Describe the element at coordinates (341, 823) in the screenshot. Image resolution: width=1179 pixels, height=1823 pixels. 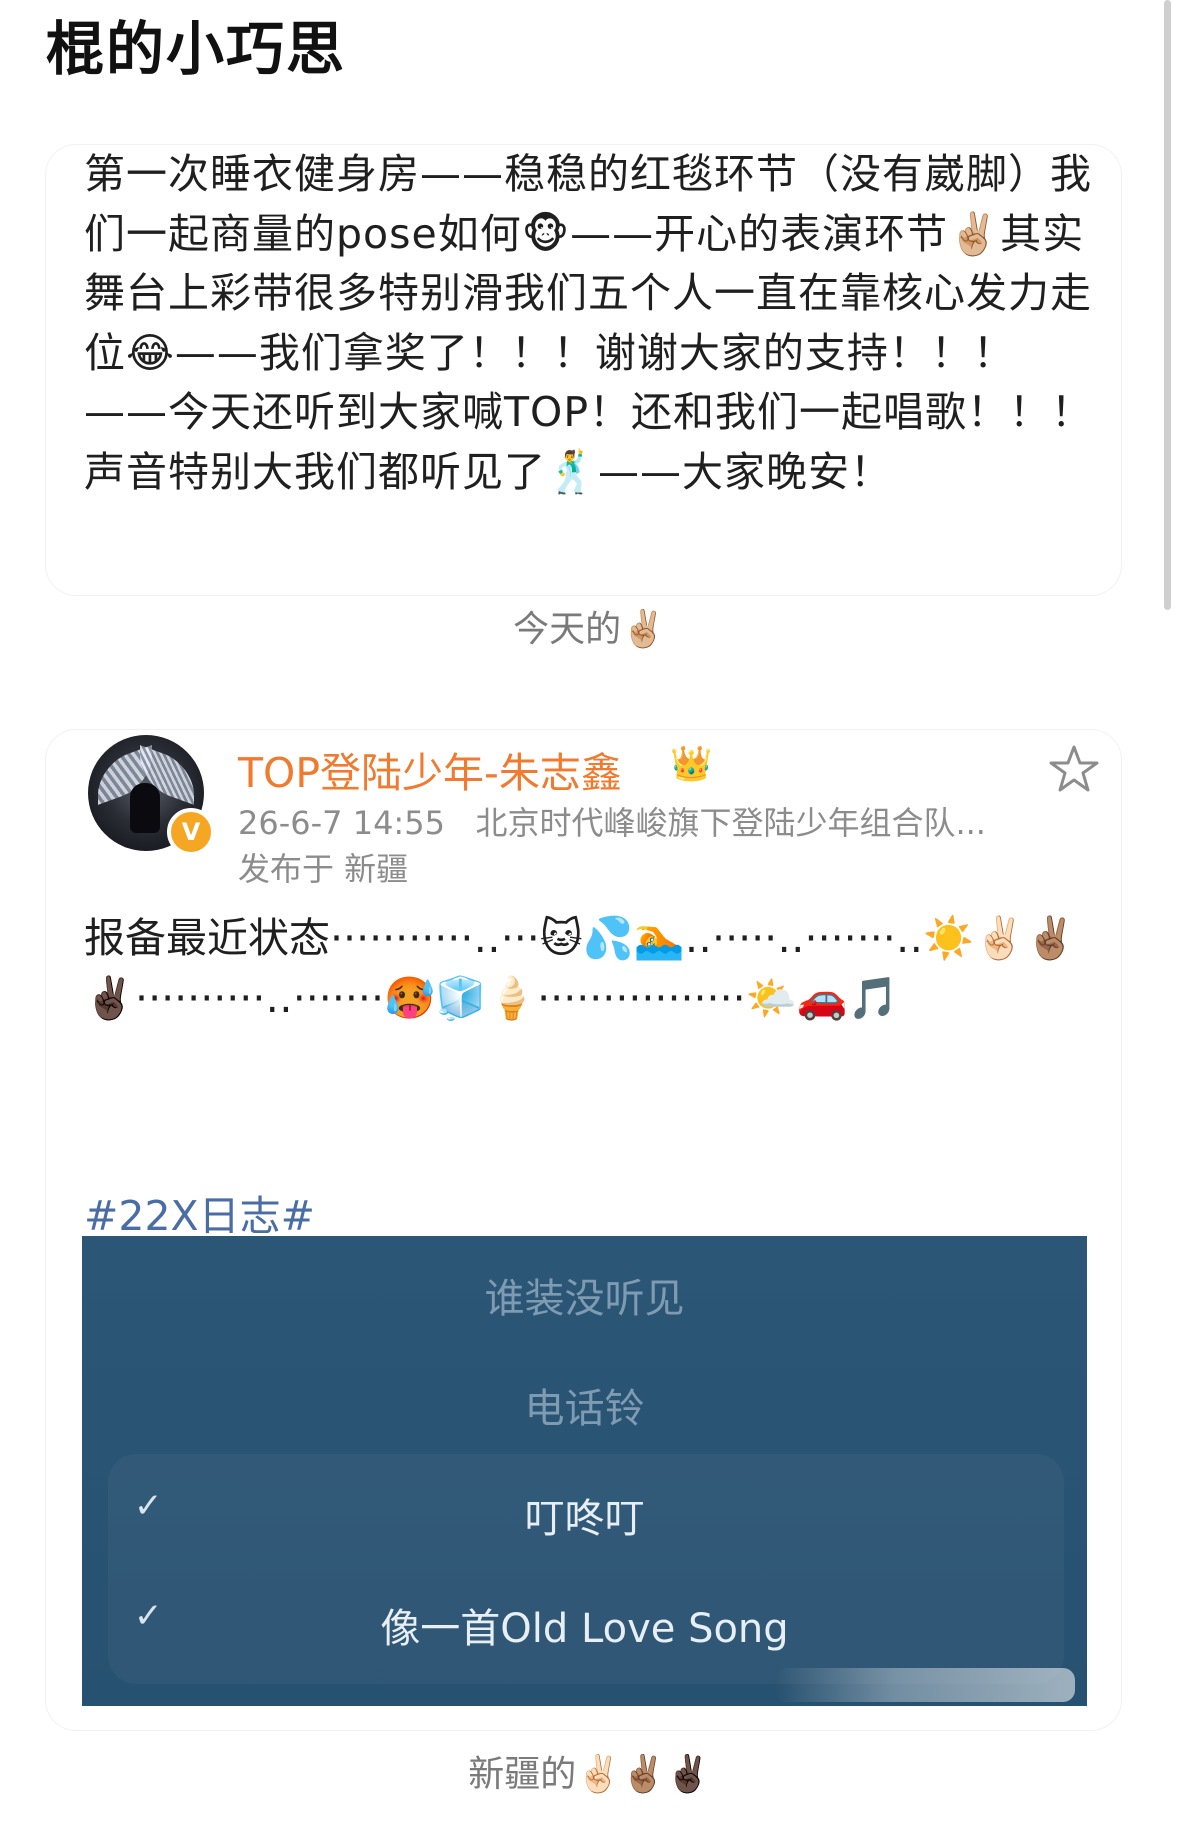
I see `post-date: 26-6-7 14:55` at that location.